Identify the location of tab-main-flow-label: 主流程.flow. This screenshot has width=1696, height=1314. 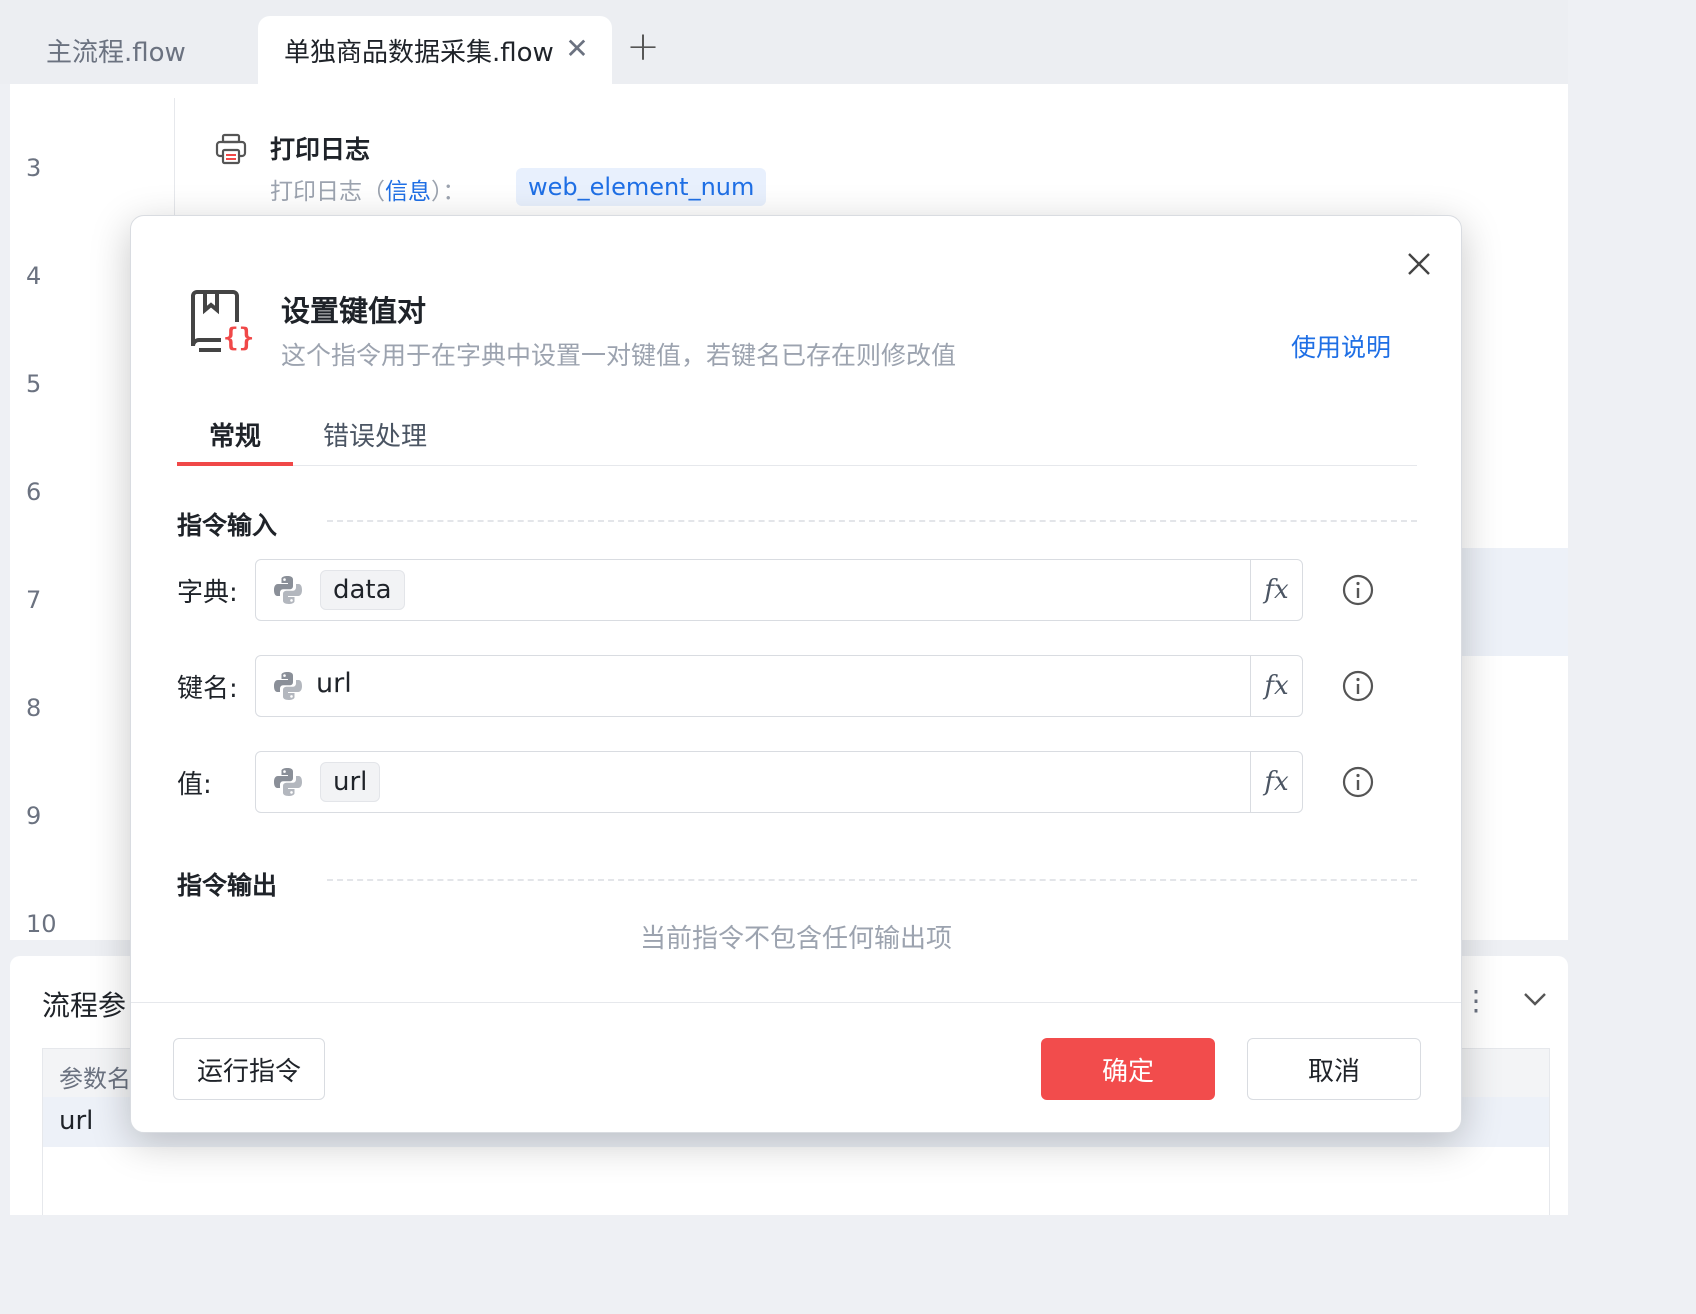
(116, 52).